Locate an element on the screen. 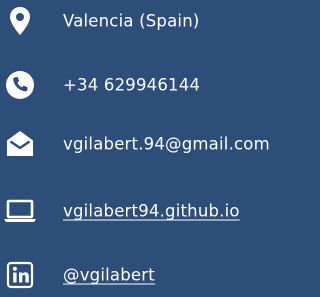  envelope-open-icon is located at coordinates (20, 144).